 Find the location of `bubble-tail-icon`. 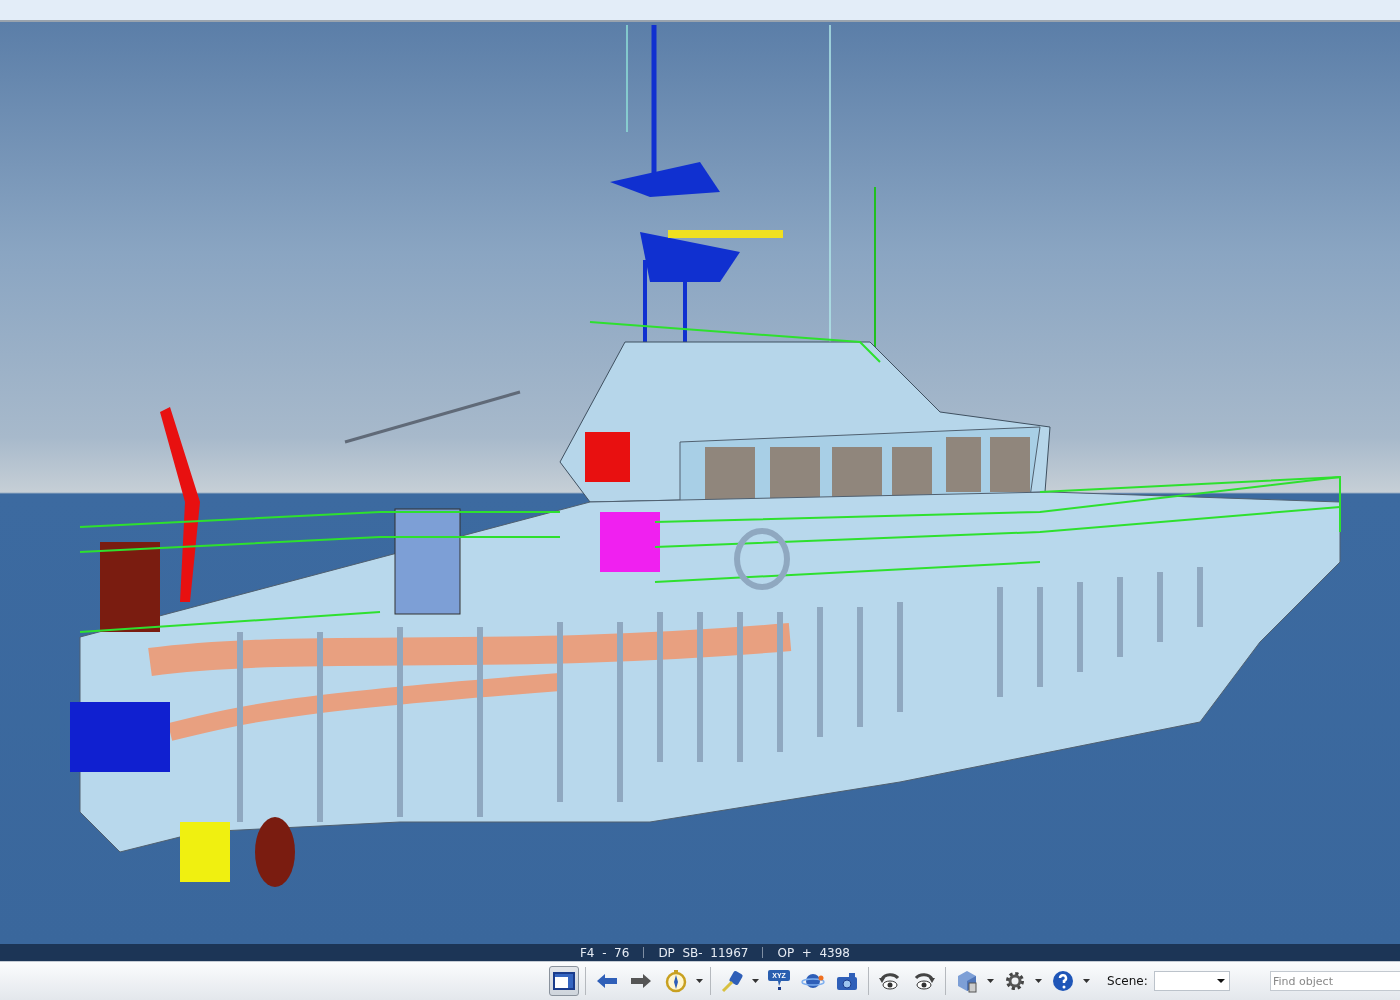

bubble-tail-icon is located at coordinates (779, 985).